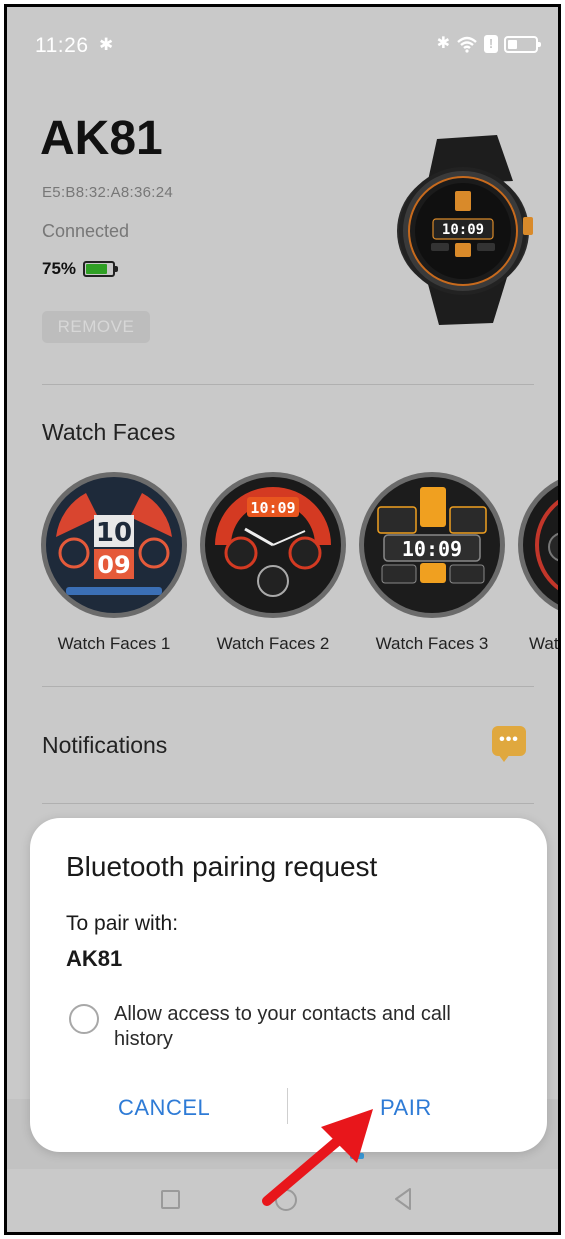  What do you see at coordinates (101, 269) in the screenshot?
I see `battery-icon` at bounding box center [101, 269].